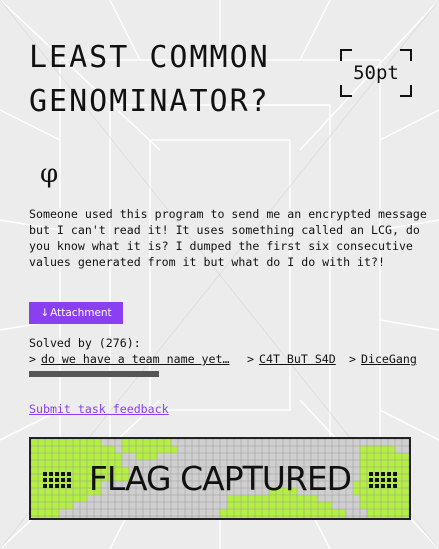  I want to click on points-badge: 50pt, so click(376, 73).